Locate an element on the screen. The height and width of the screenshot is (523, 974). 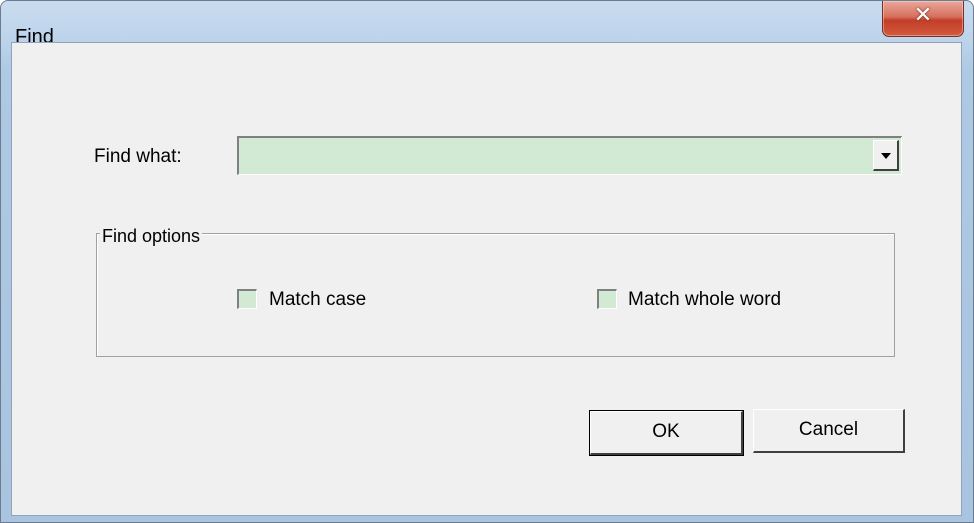
match-whole-word-label: Match whole word is located at coordinates (704, 300).